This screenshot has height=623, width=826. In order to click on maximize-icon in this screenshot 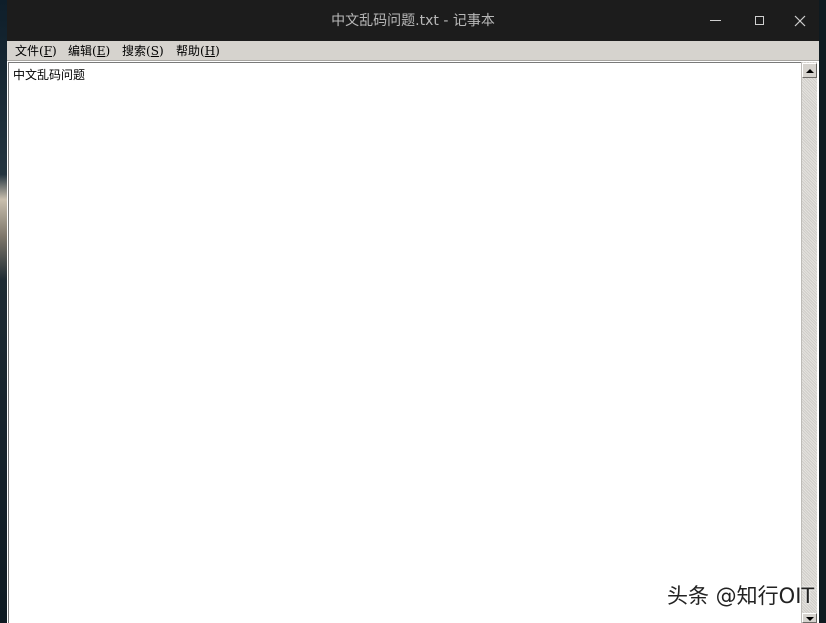, I will do `click(759, 20)`.